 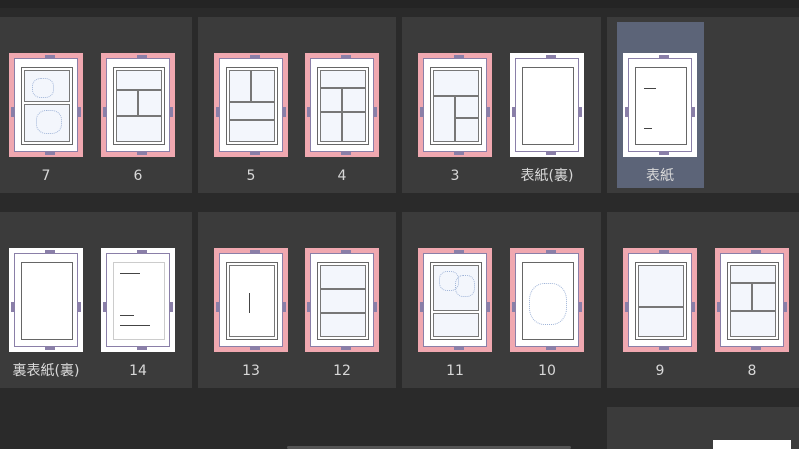 I want to click on page-label: 表紙, so click(x=660, y=176).